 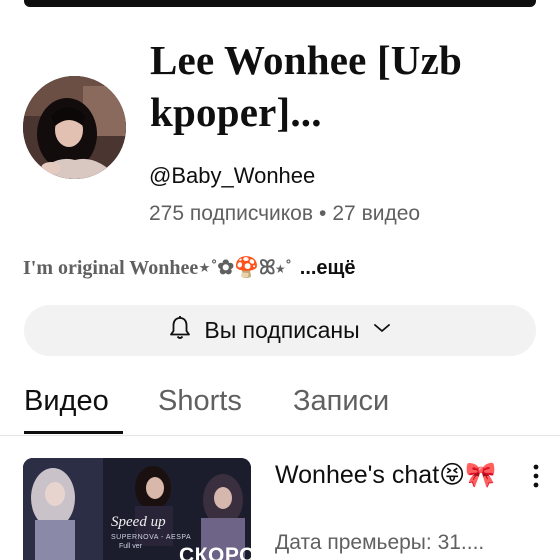 I want to click on channel-avatar, so click(x=74, y=127).